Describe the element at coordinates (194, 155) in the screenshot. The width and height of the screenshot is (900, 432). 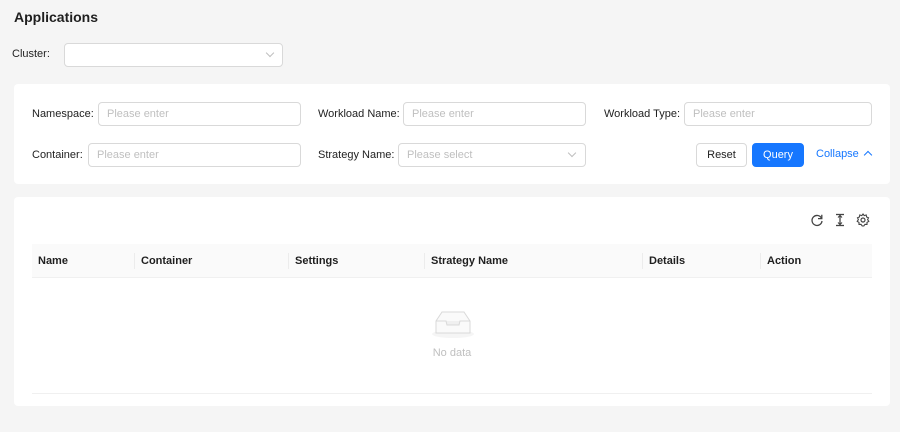
I see `container-input: Please enter` at that location.